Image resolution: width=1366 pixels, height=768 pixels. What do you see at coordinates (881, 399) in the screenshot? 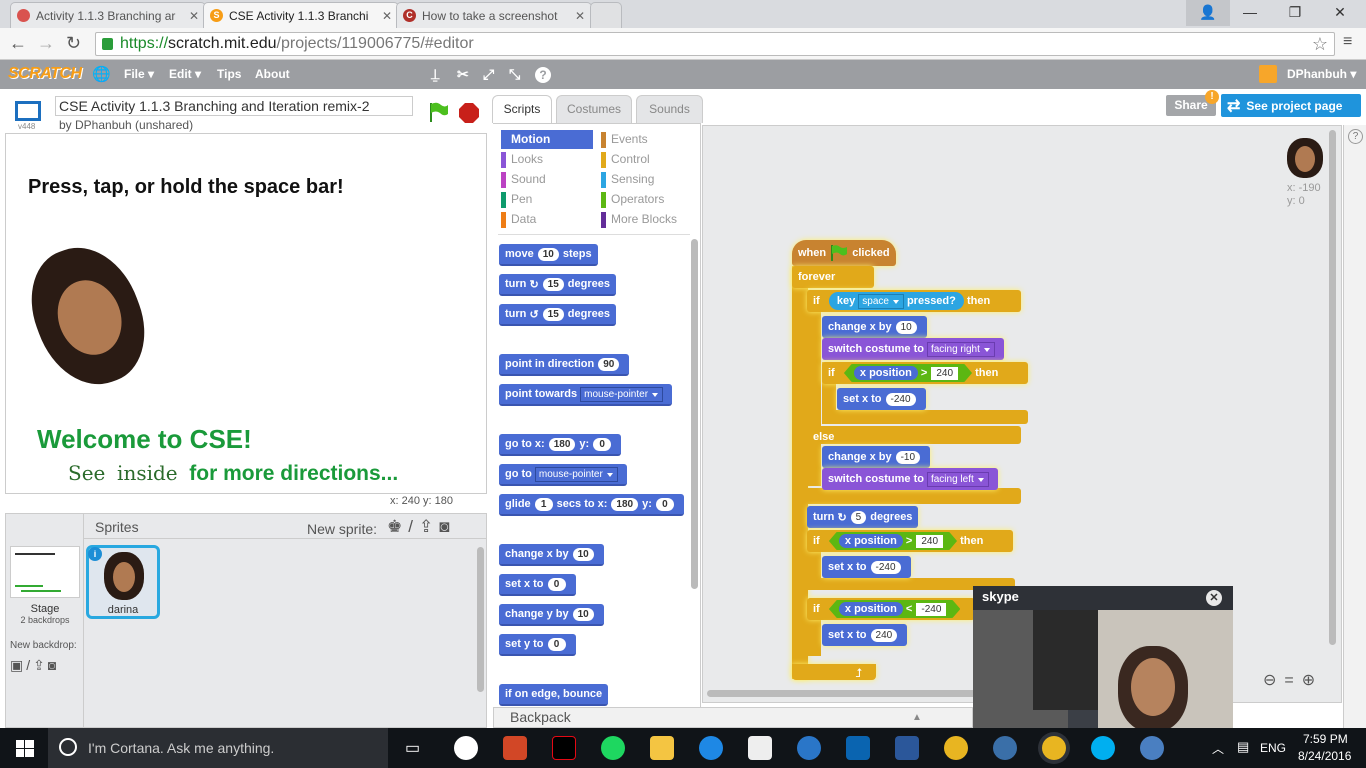
I see `set-x-block: set x to -240` at bounding box center [881, 399].